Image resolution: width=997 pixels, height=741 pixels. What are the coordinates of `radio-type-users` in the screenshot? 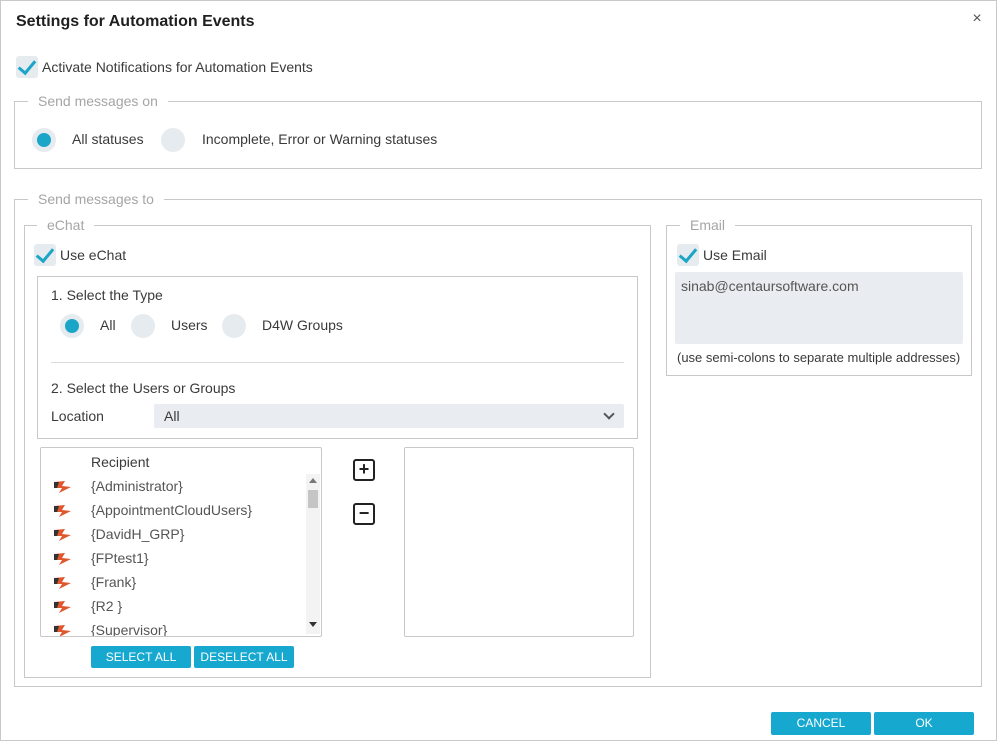 It's located at (143, 326).